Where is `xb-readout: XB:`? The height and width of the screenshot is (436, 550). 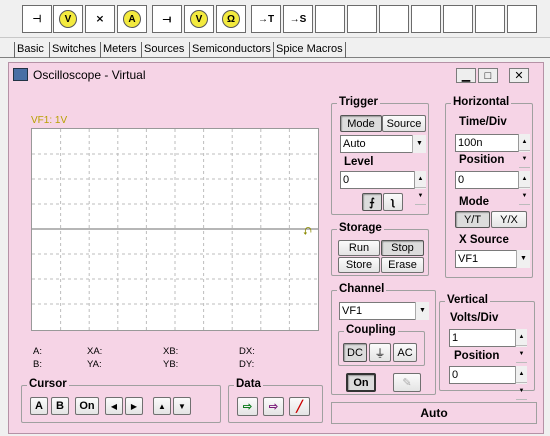
xb-readout: XB: is located at coordinates (171, 351).